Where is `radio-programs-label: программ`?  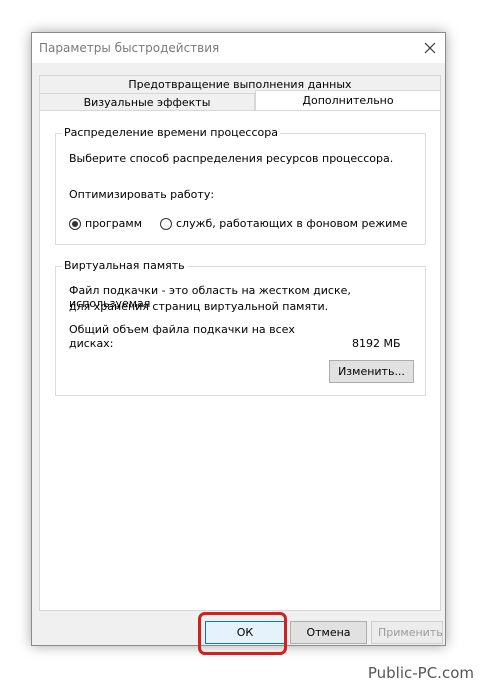 radio-programs-label: программ is located at coordinates (113, 223).